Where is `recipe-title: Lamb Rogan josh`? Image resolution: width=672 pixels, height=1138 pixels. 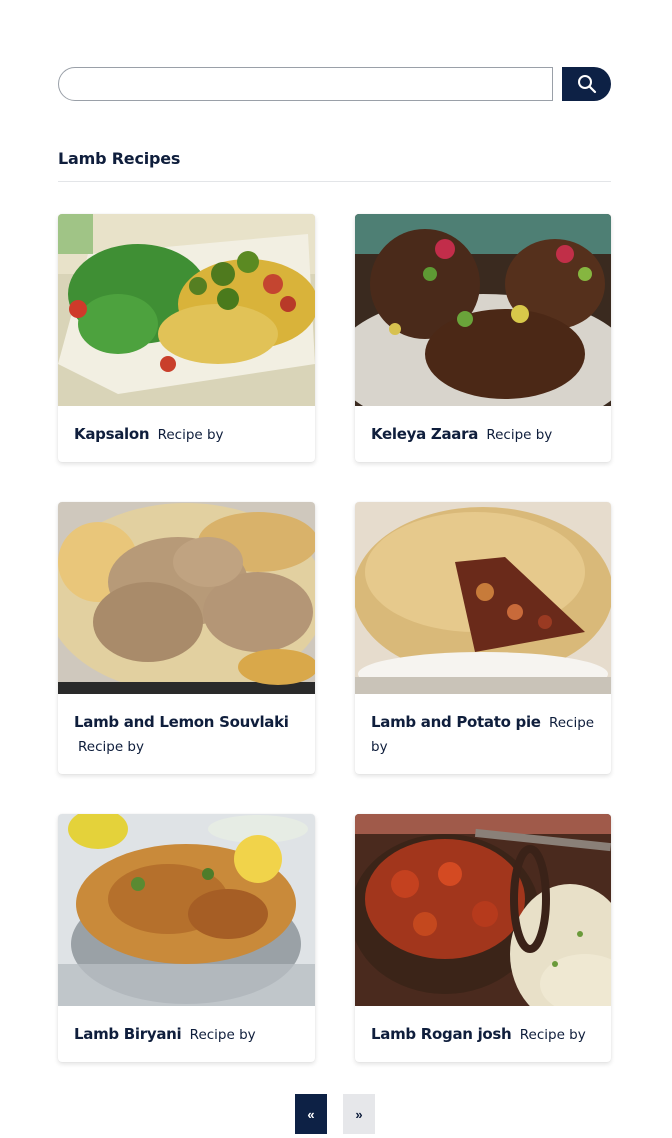
recipe-title: Lamb Rogan josh is located at coordinates (441, 1034).